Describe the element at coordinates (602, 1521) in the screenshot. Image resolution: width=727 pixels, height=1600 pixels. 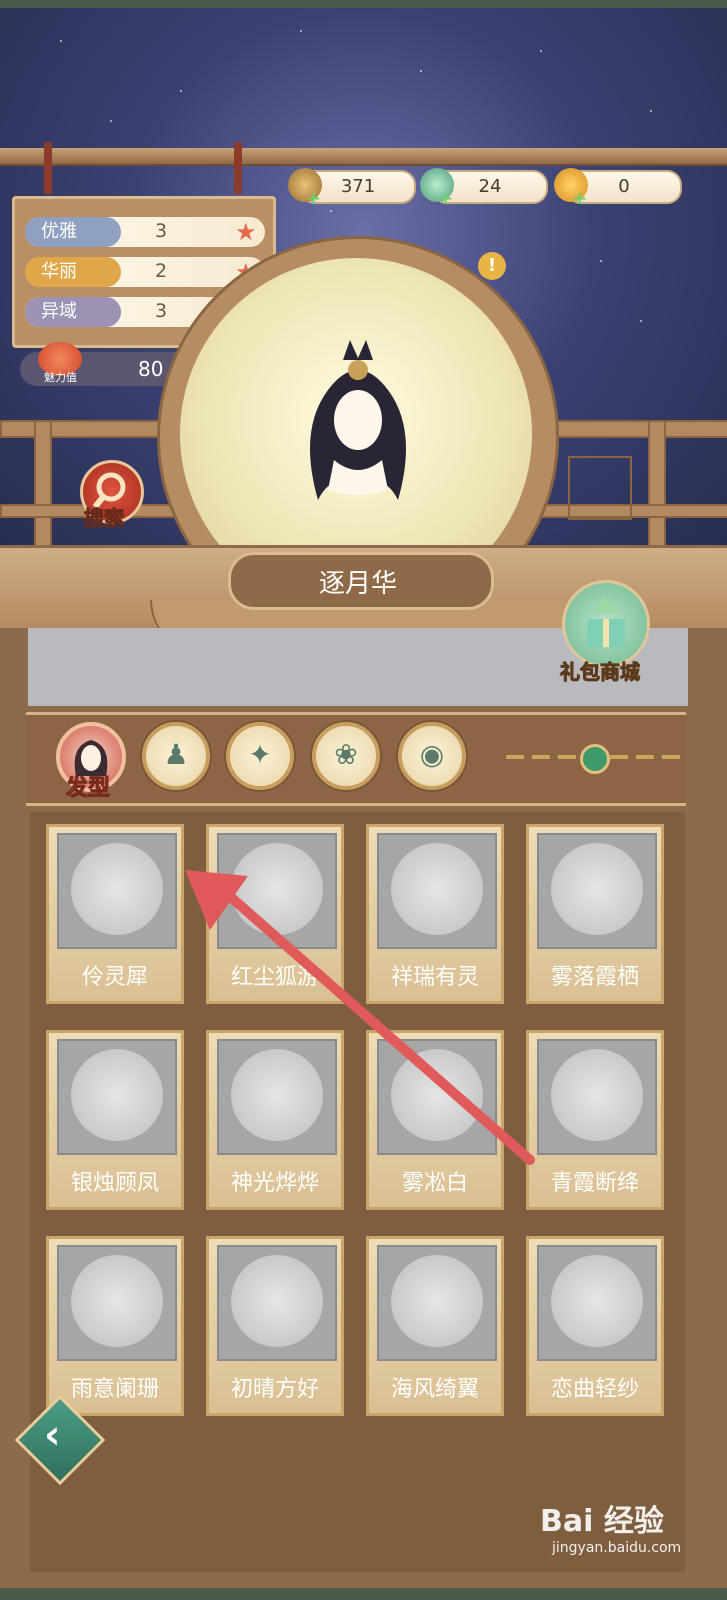
I see `watermark: Bai 经验` at that location.